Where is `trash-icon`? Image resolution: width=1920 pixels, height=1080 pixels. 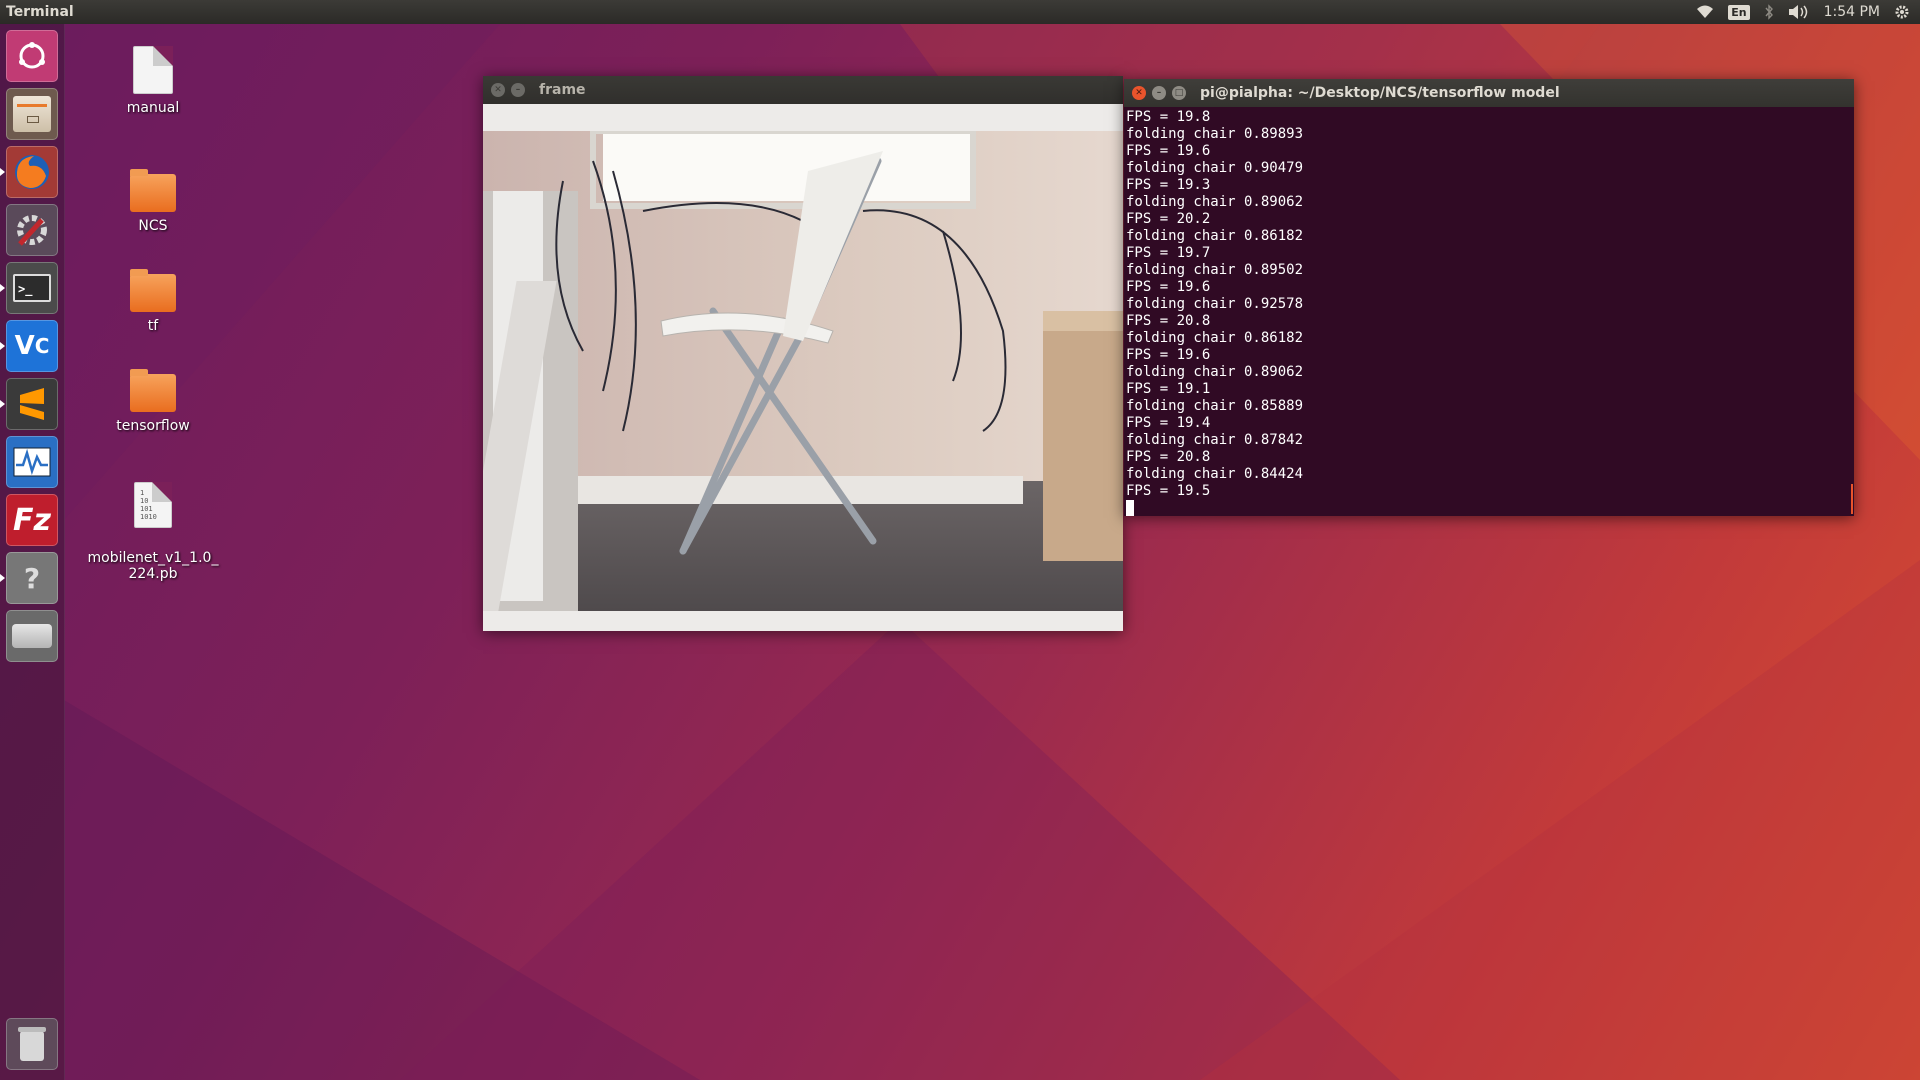
trash-icon is located at coordinates (32, 1044).